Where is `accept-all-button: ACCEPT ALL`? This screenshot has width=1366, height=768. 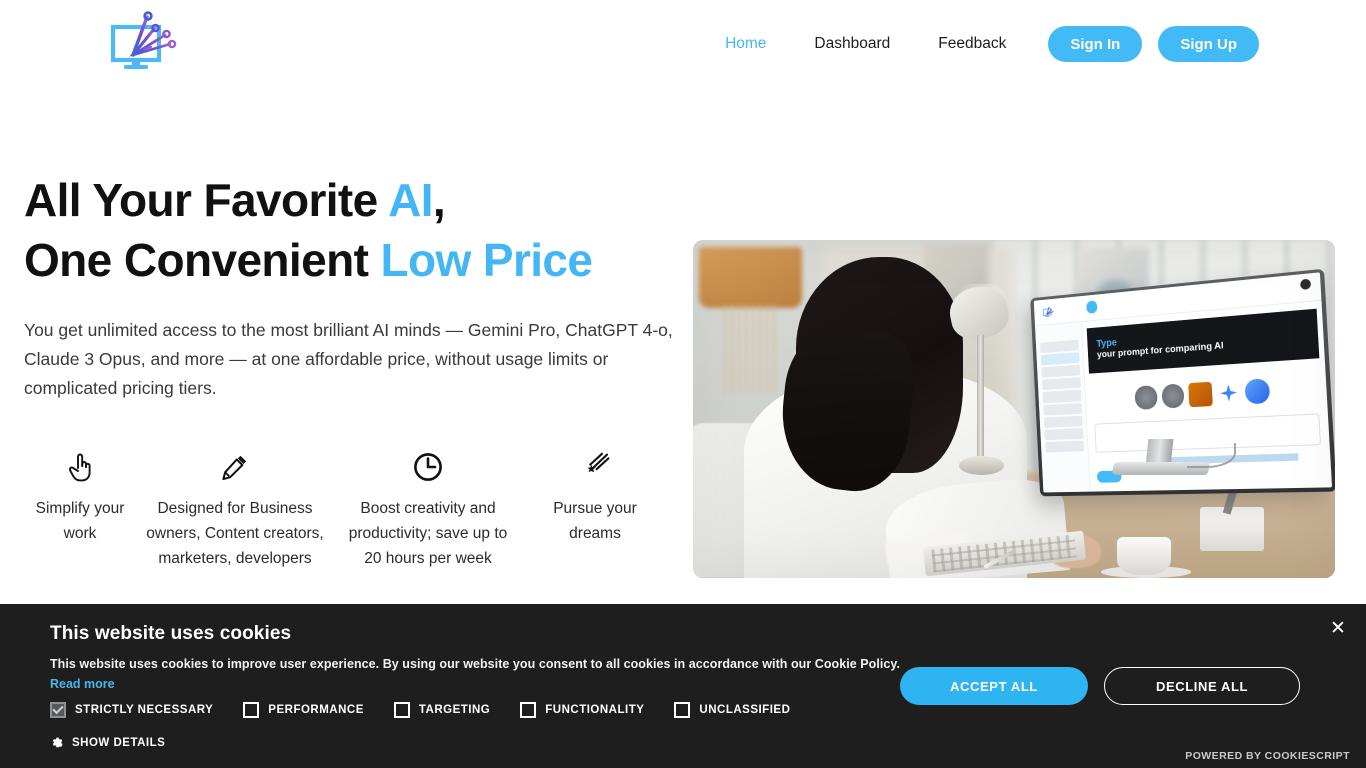 accept-all-button: ACCEPT ALL is located at coordinates (994, 686).